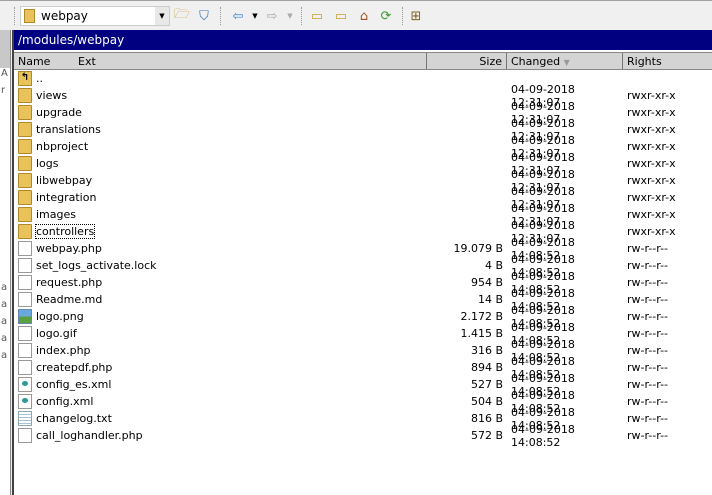 The width and height of the screenshot is (712, 495). I want to click on forward-arrow-icon: ⇨, so click(272, 16).